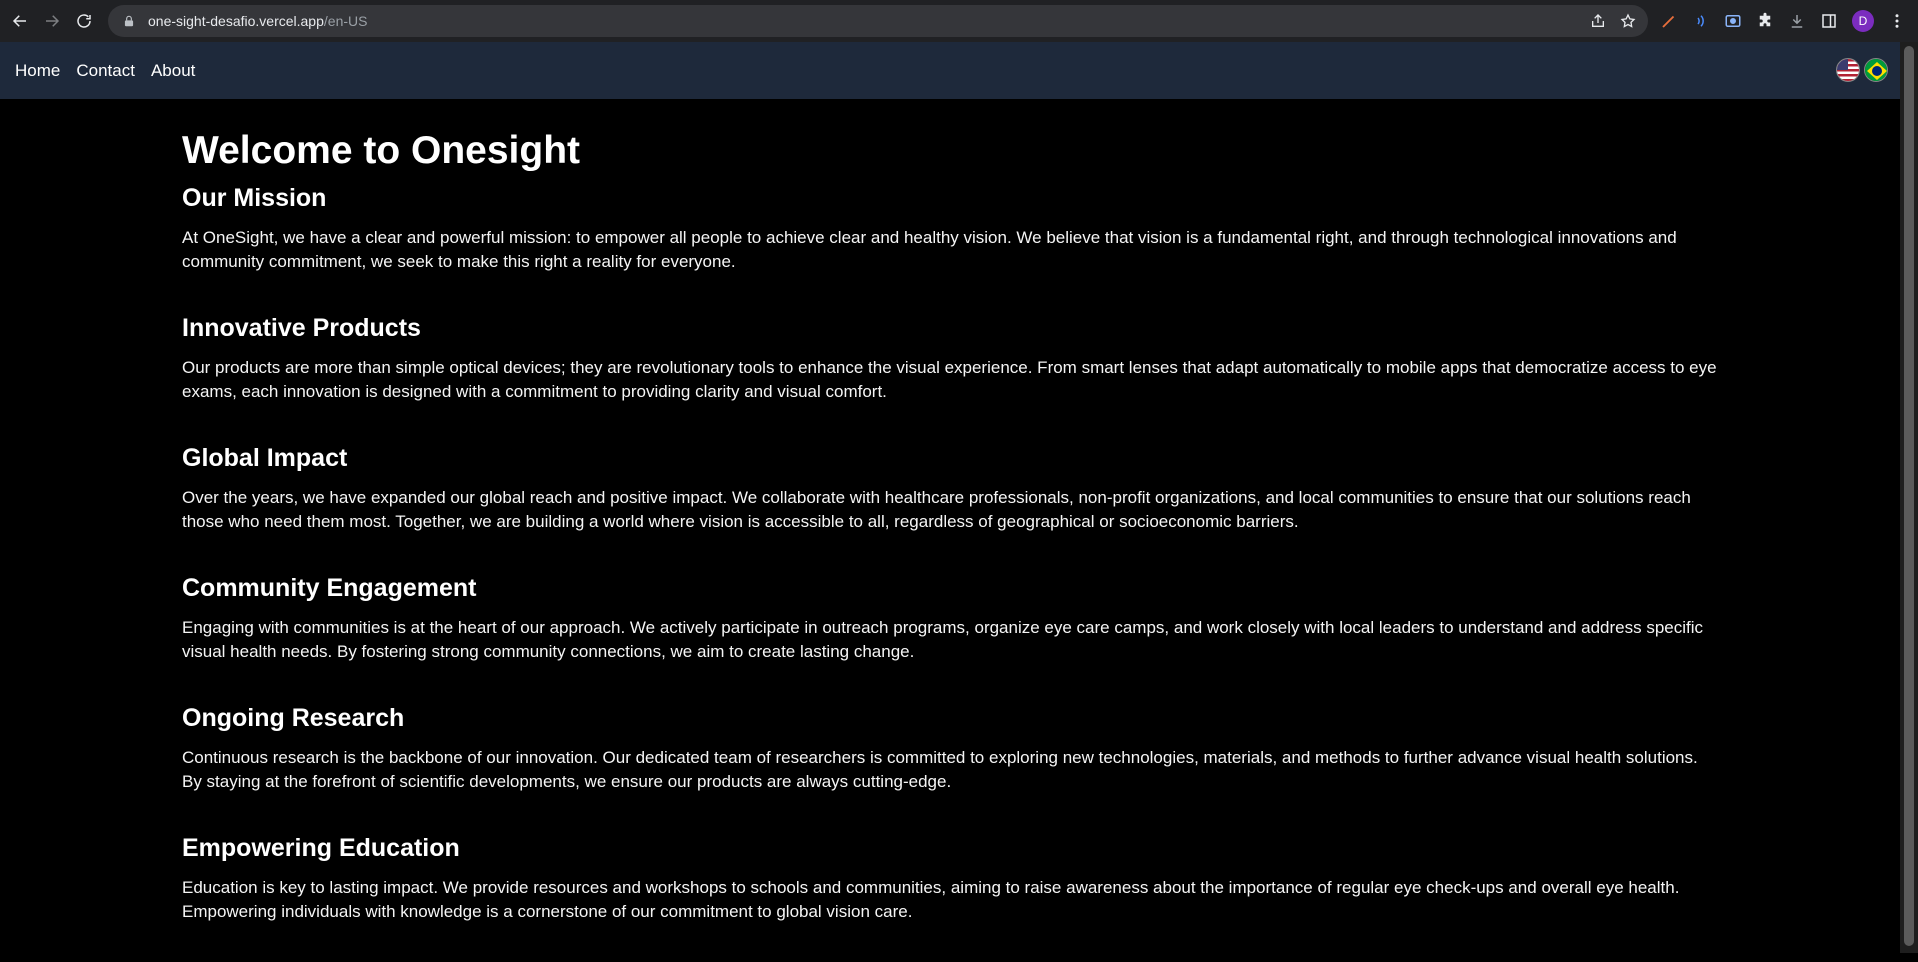 The height and width of the screenshot is (962, 1918). I want to click on section-heading: Innovative Products, so click(301, 328).